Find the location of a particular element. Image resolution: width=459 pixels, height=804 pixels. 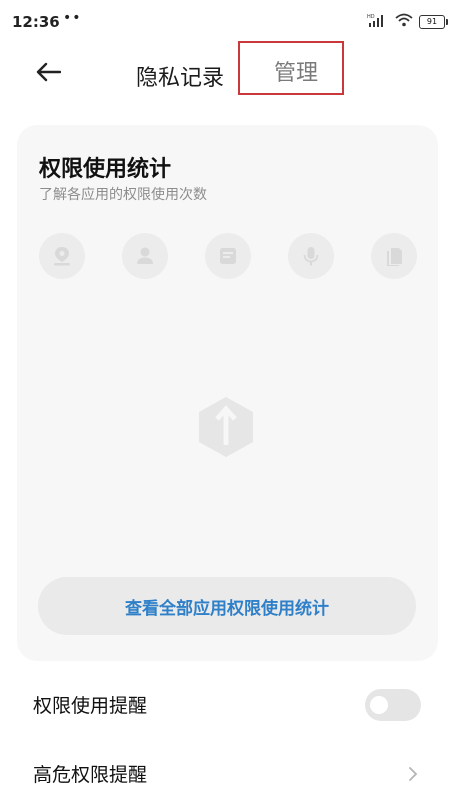

status-icons: HD 91 is located at coordinates (407, 21).